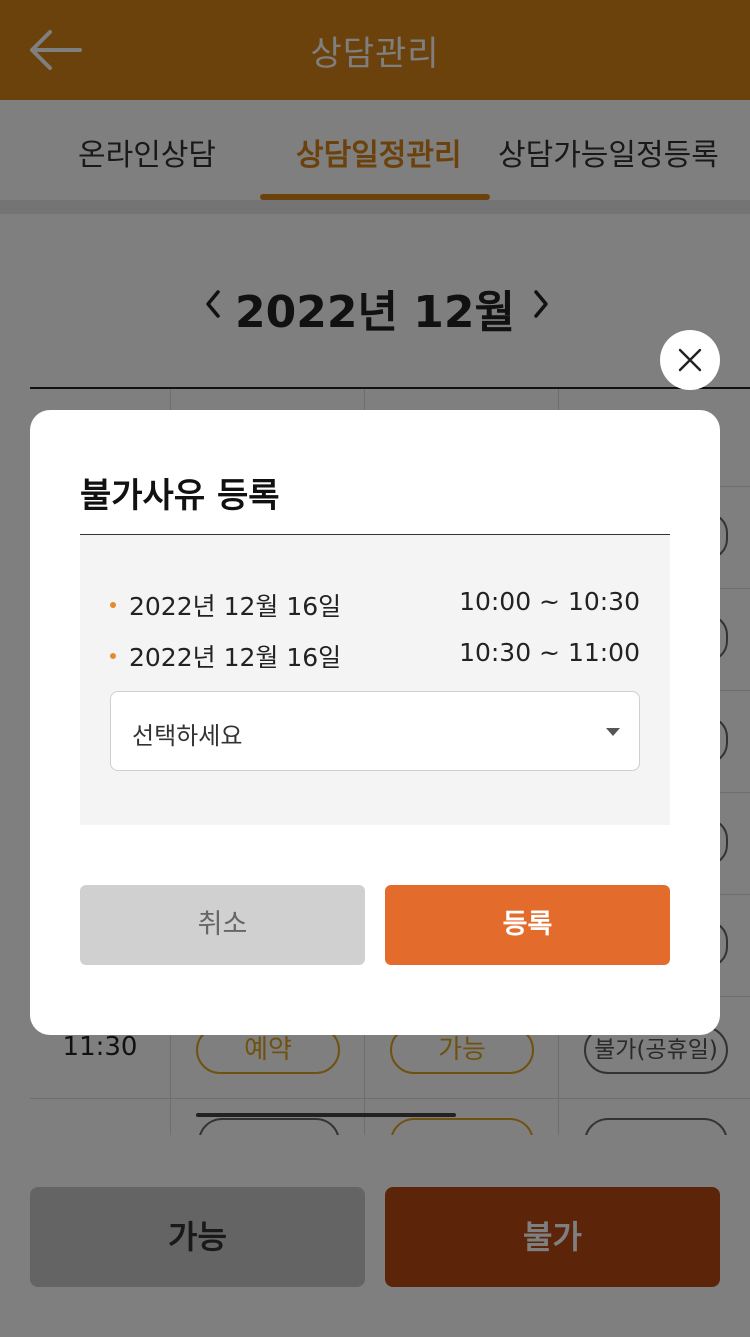 Image resolution: width=750 pixels, height=1337 pixels. What do you see at coordinates (222, 925) in the screenshot?
I see `cancel-button: 취소` at bounding box center [222, 925].